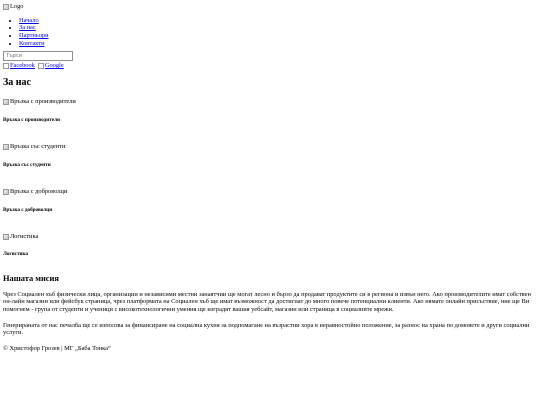 This screenshot has width=540, height=405. I want to click on feature-image-alt: Логистика, so click(24, 236).